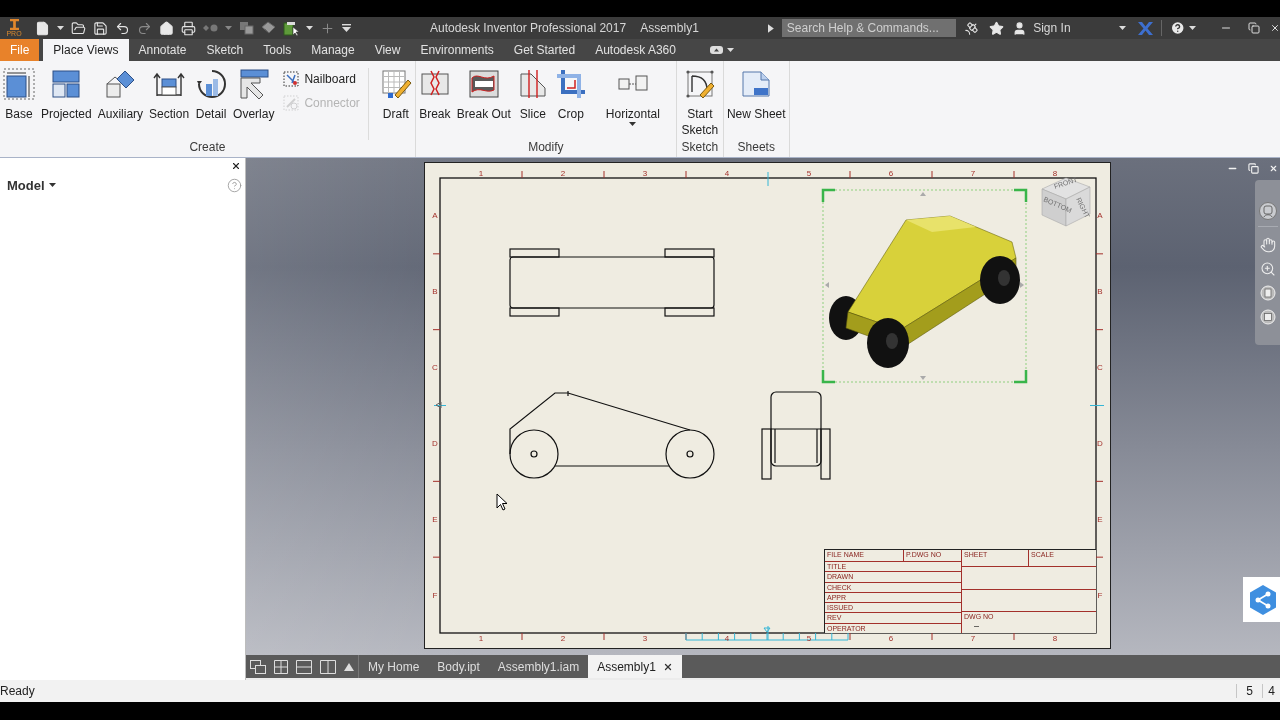 The image size is (1280, 720). I want to click on ribbon-tab: Annotate, so click(162, 50).